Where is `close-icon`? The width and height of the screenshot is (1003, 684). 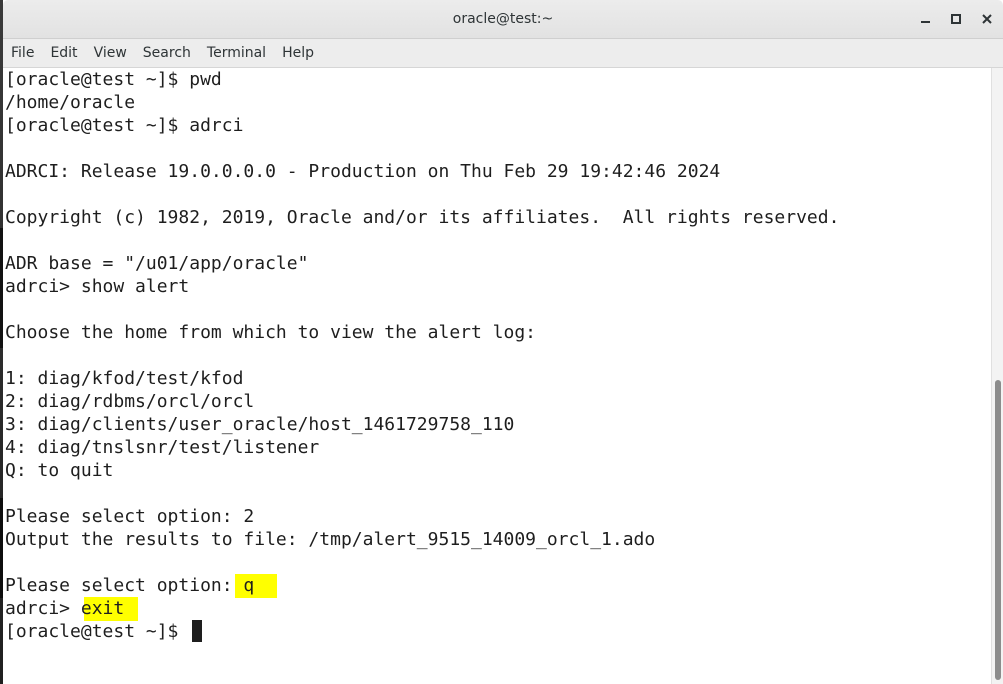 close-icon is located at coordinates (987, 19).